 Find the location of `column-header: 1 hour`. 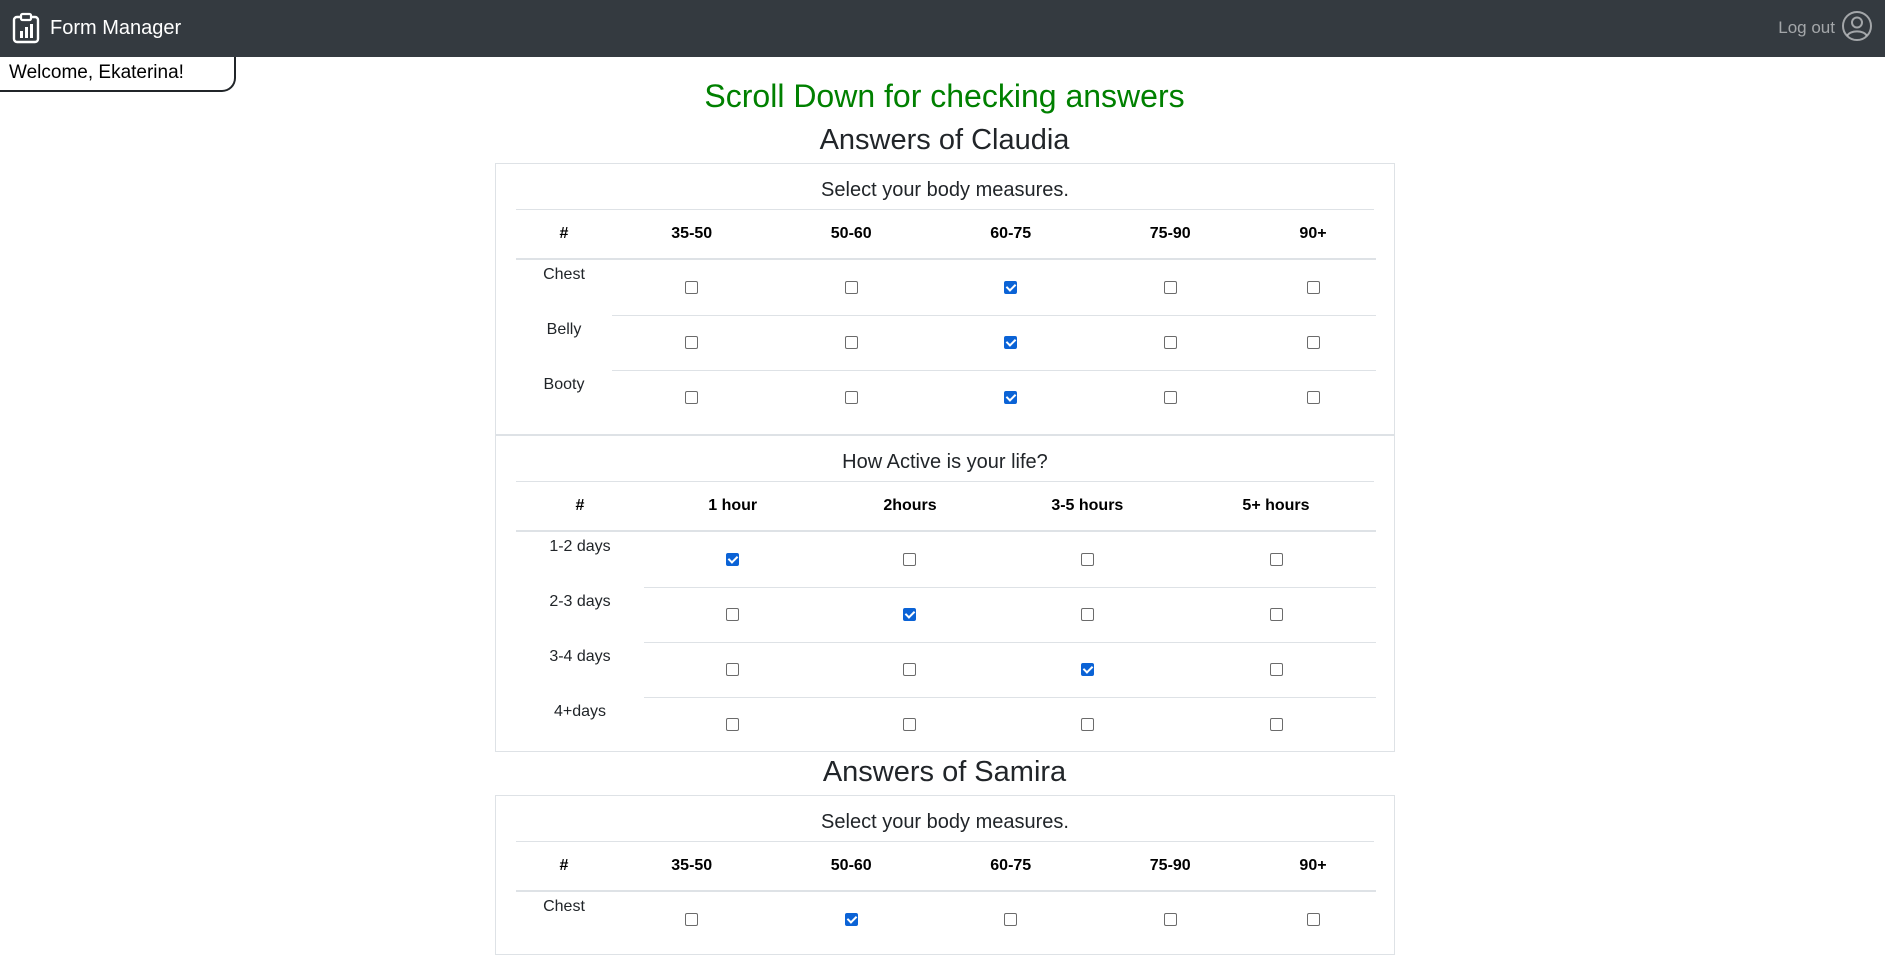

column-header: 1 hour is located at coordinates (733, 507).